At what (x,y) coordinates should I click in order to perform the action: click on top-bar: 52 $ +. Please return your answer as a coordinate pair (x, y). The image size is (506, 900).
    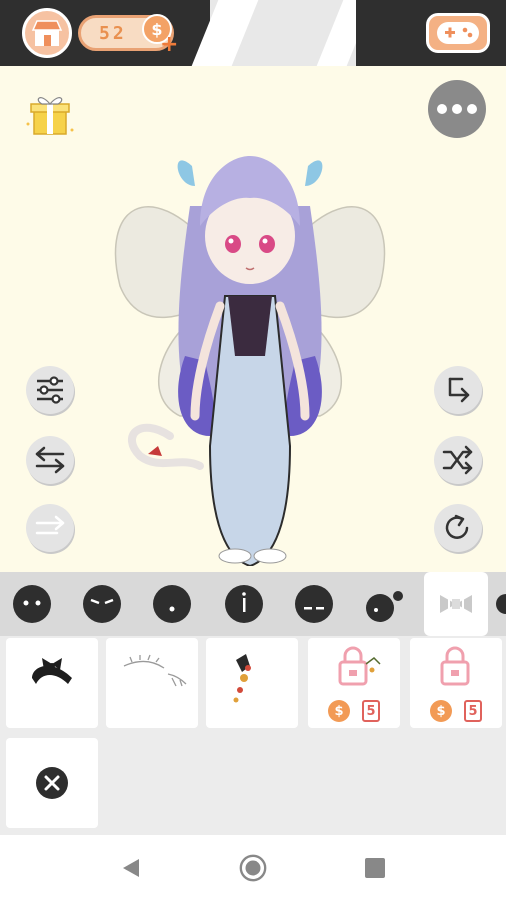
    Looking at the image, I should click on (253, 33).